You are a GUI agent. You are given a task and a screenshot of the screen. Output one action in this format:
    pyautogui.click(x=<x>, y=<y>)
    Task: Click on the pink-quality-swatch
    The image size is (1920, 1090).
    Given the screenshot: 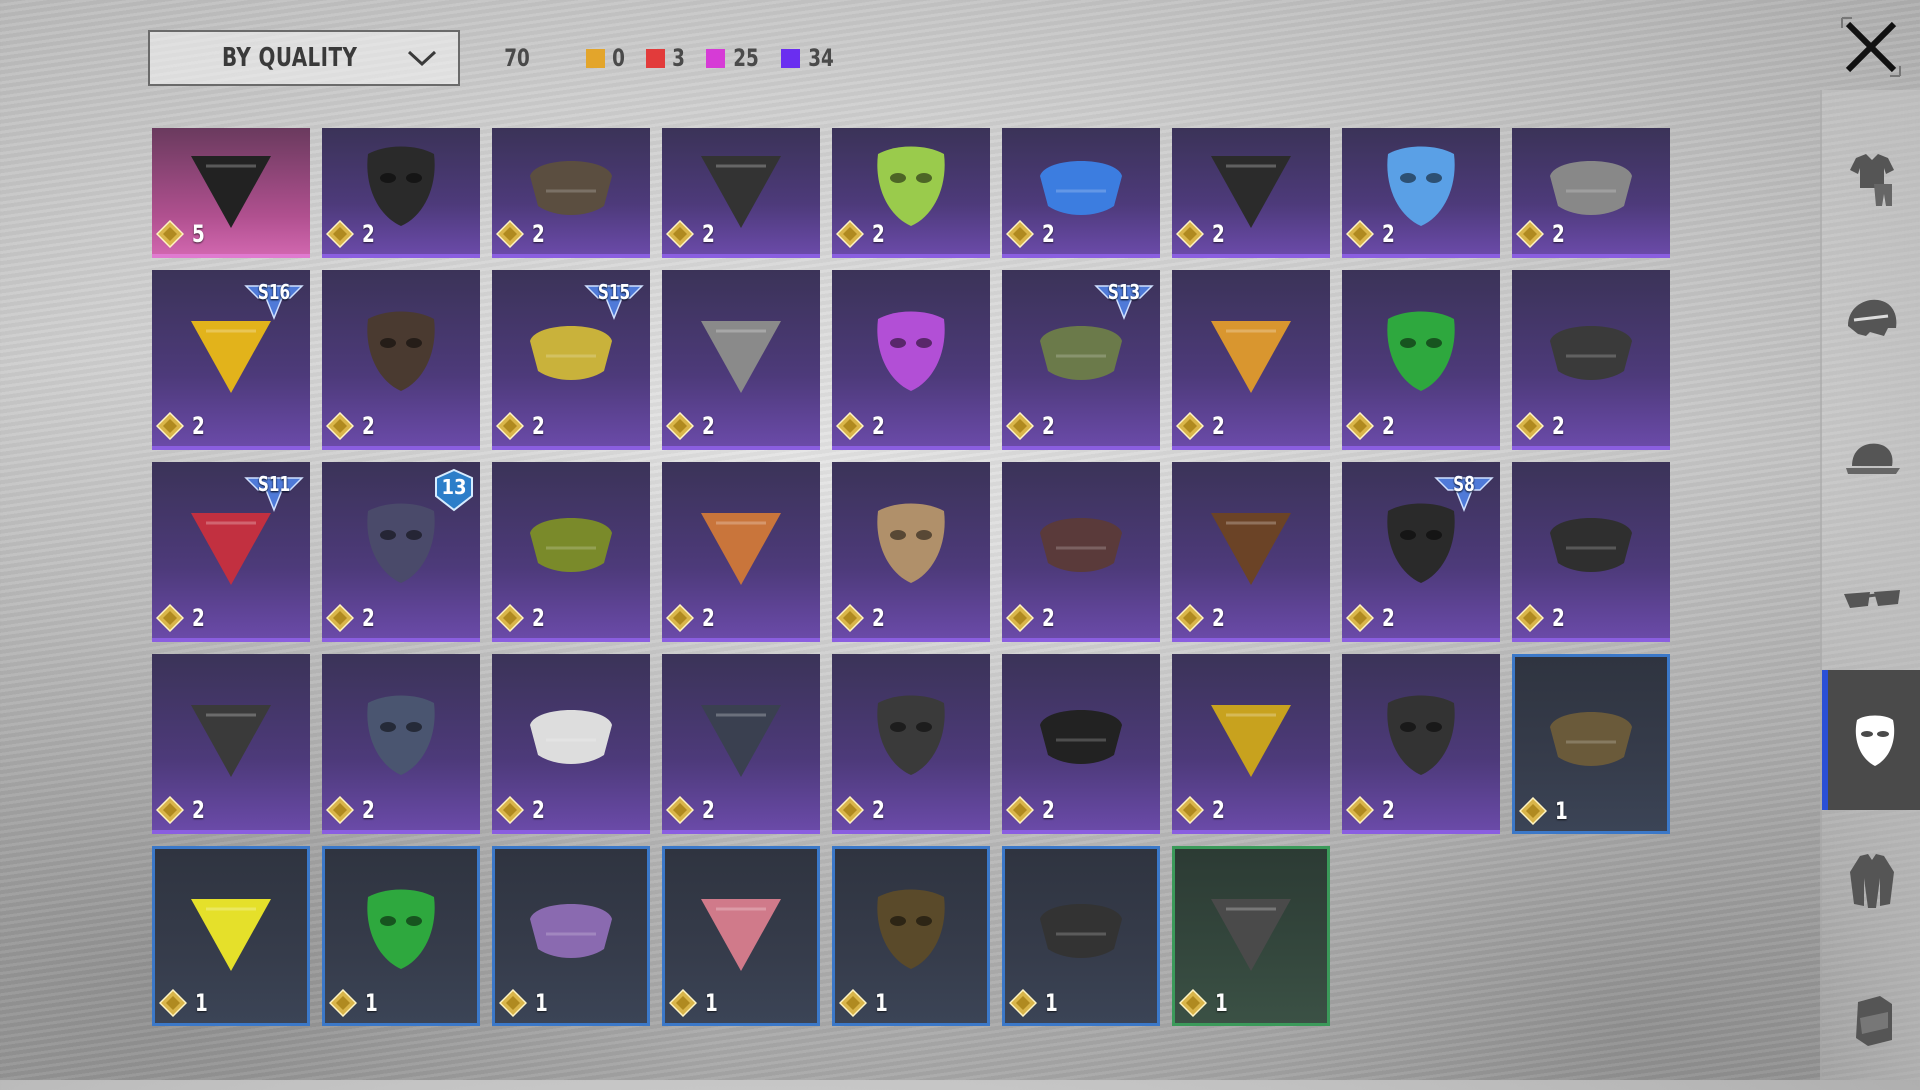 What is the action you would take?
    pyautogui.click(x=716, y=58)
    